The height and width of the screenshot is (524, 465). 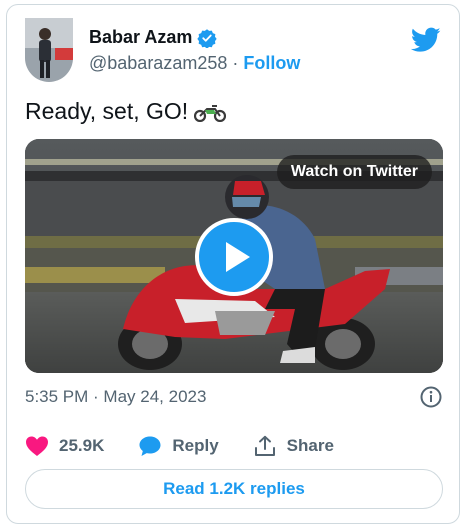 What do you see at coordinates (49, 50) in the screenshot?
I see `avatar` at bounding box center [49, 50].